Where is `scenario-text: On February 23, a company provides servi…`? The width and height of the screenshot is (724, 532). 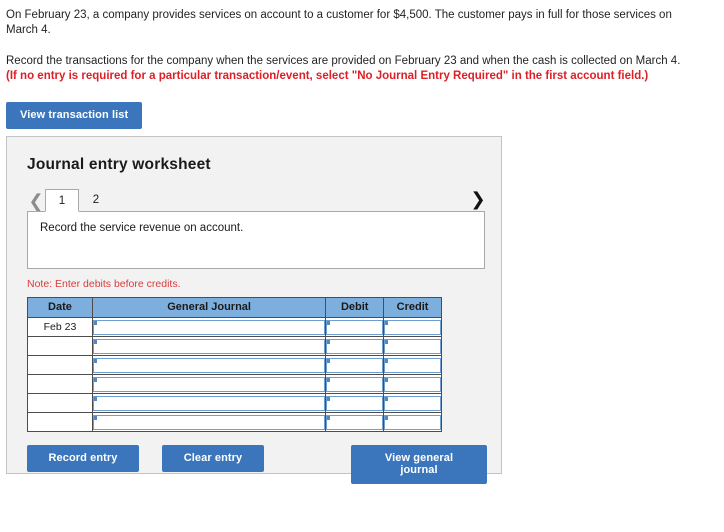
scenario-text: On February 23, a company provides servi… is located at coordinates (339, 22).